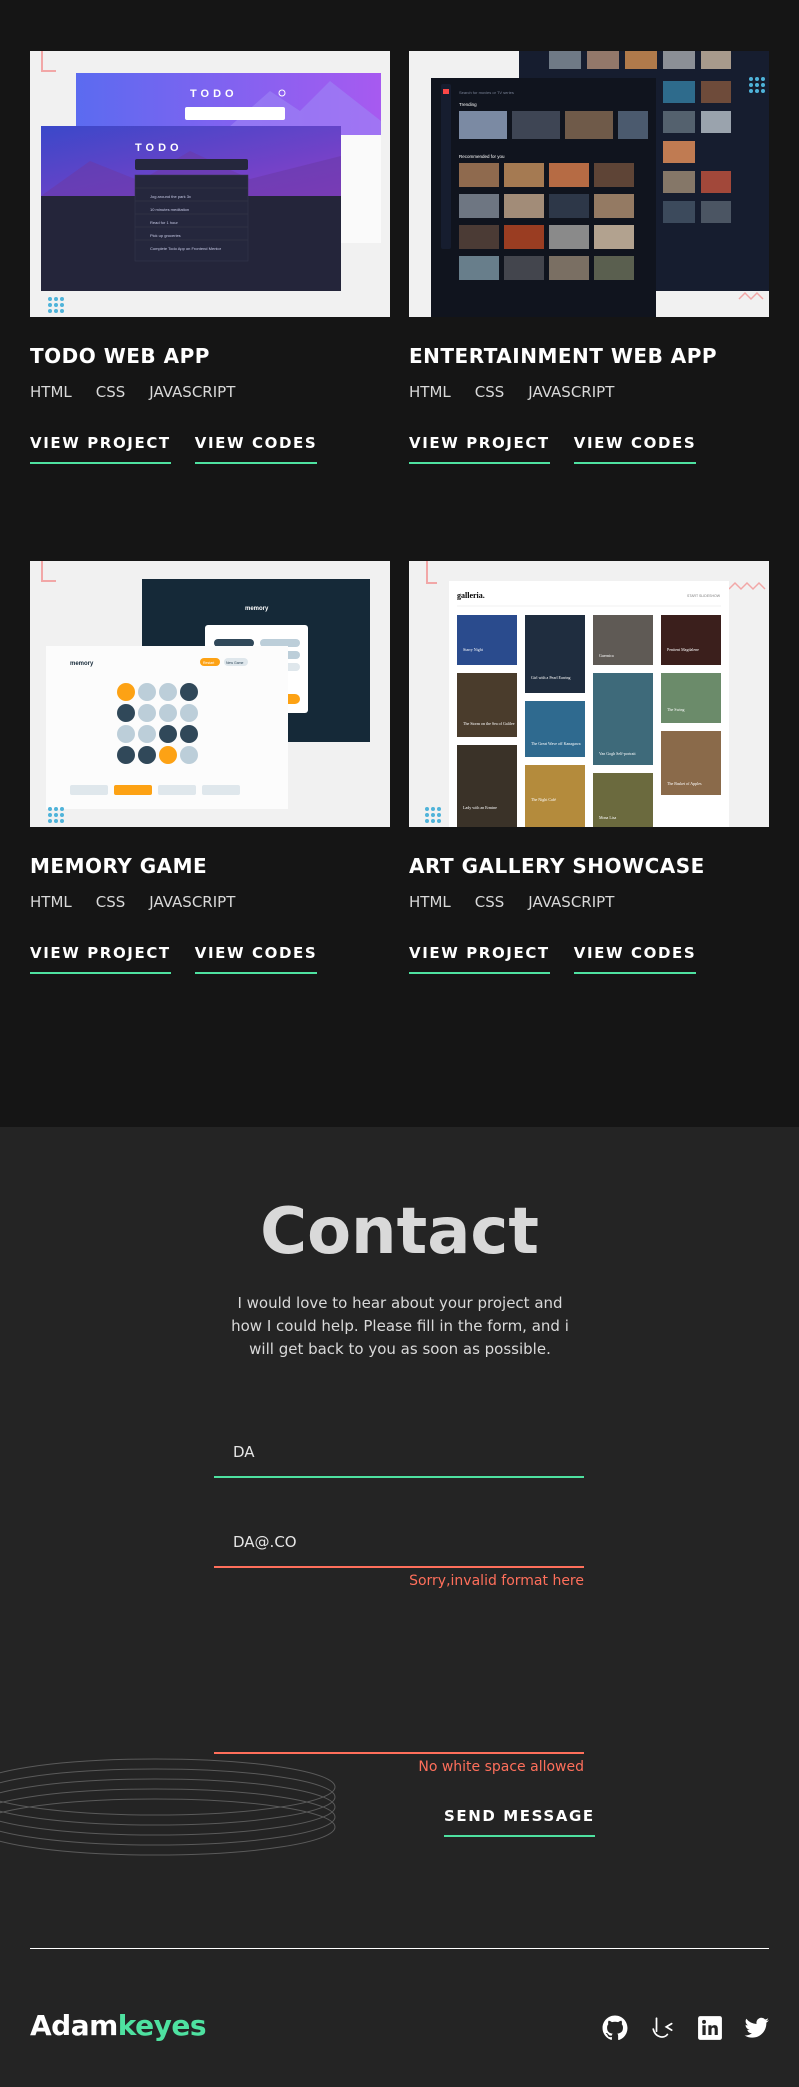  What do you see at coordinates (563, 356) in the screenshot?
I see `project-title: ENTERTAINMENT WEB APP` at bounding box center [563, 356].